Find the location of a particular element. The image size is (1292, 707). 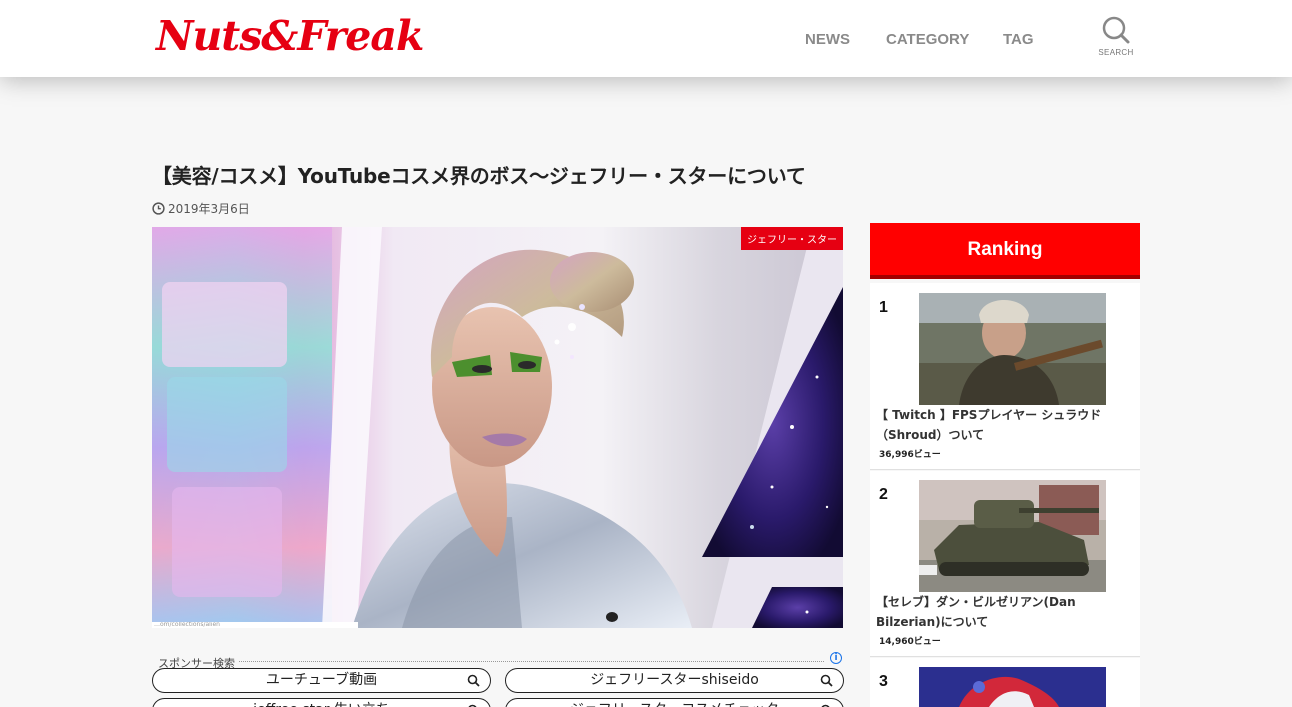

article-title: 【美容/コスメ】YouTubeコスメ界のボス〜ジェフリー・スターについて is located at coordinates (479, 176).